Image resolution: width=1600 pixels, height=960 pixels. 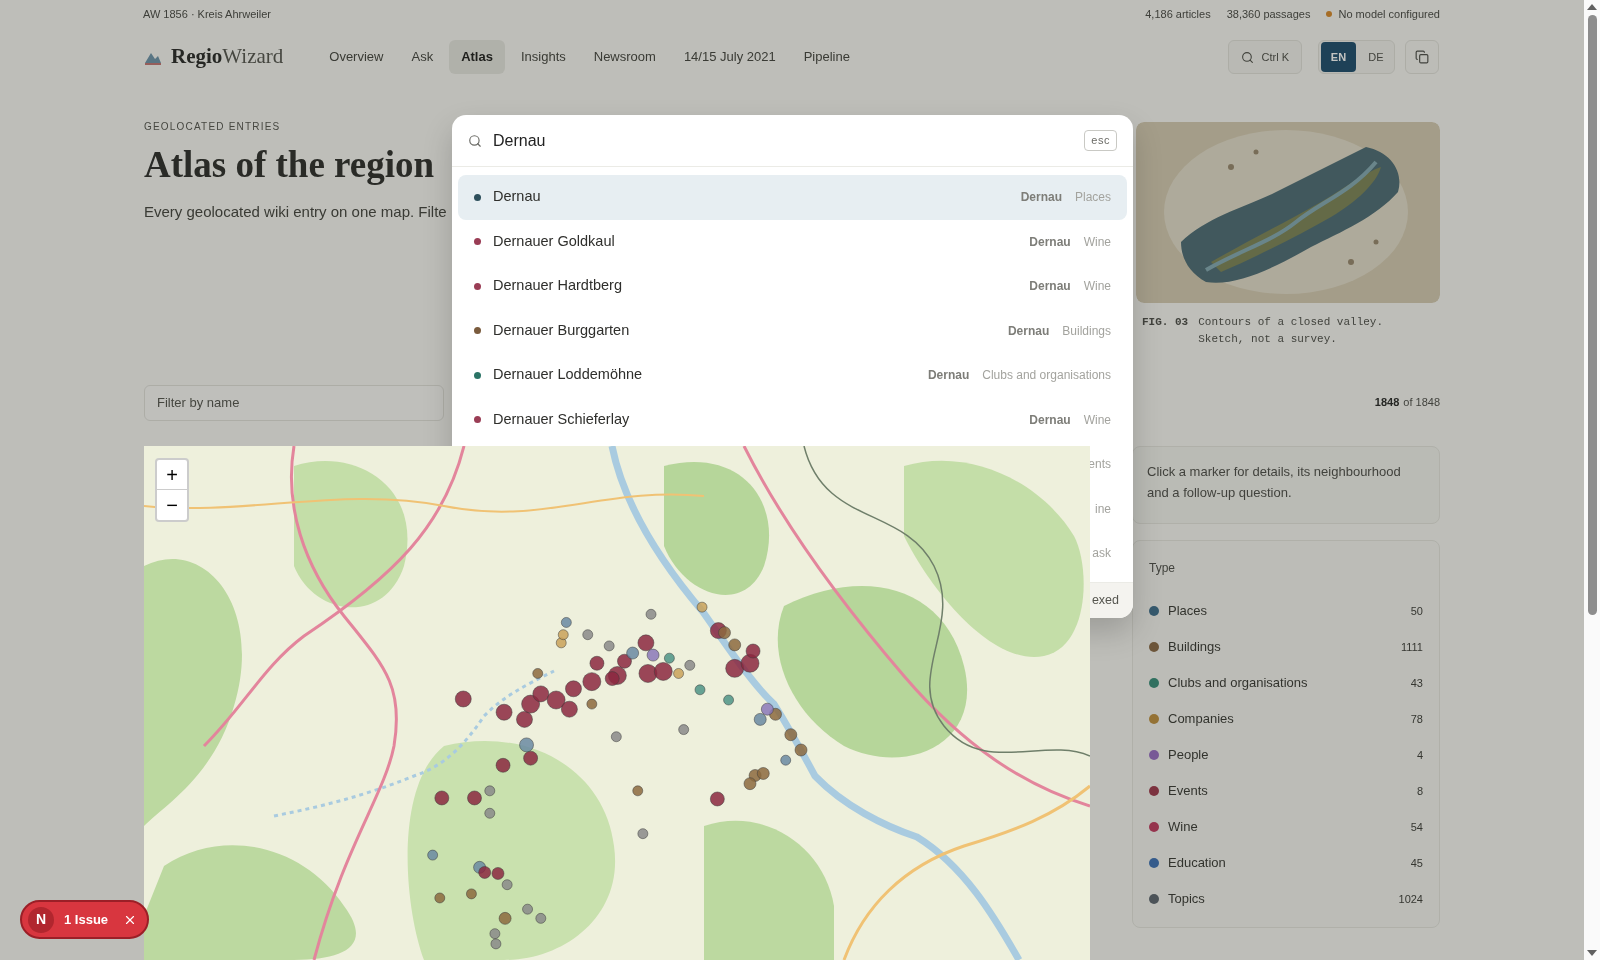 What do you see at coordinates (1274, 482) in the screenshot?
I see `info-card-text: Click a marker for details, its neighbourhood and a follow-up question.` at bounding box center [1274, 482].